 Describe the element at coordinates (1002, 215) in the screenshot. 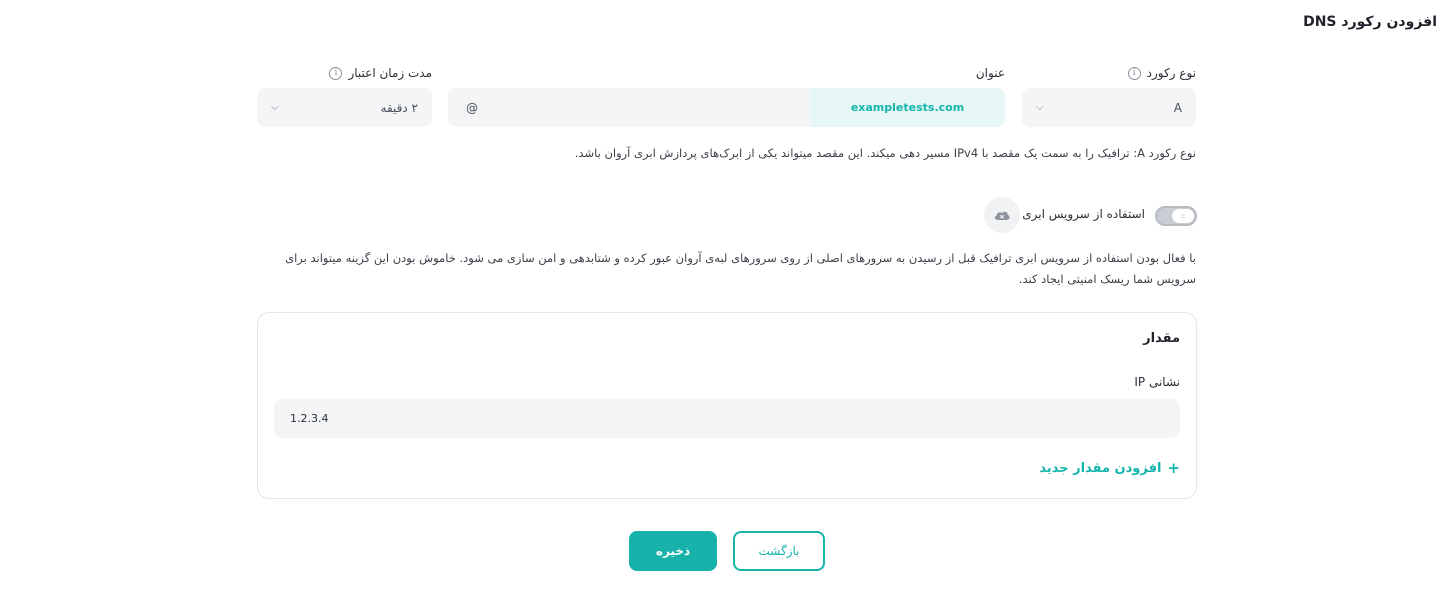

I see `cloud-icon` at that location.